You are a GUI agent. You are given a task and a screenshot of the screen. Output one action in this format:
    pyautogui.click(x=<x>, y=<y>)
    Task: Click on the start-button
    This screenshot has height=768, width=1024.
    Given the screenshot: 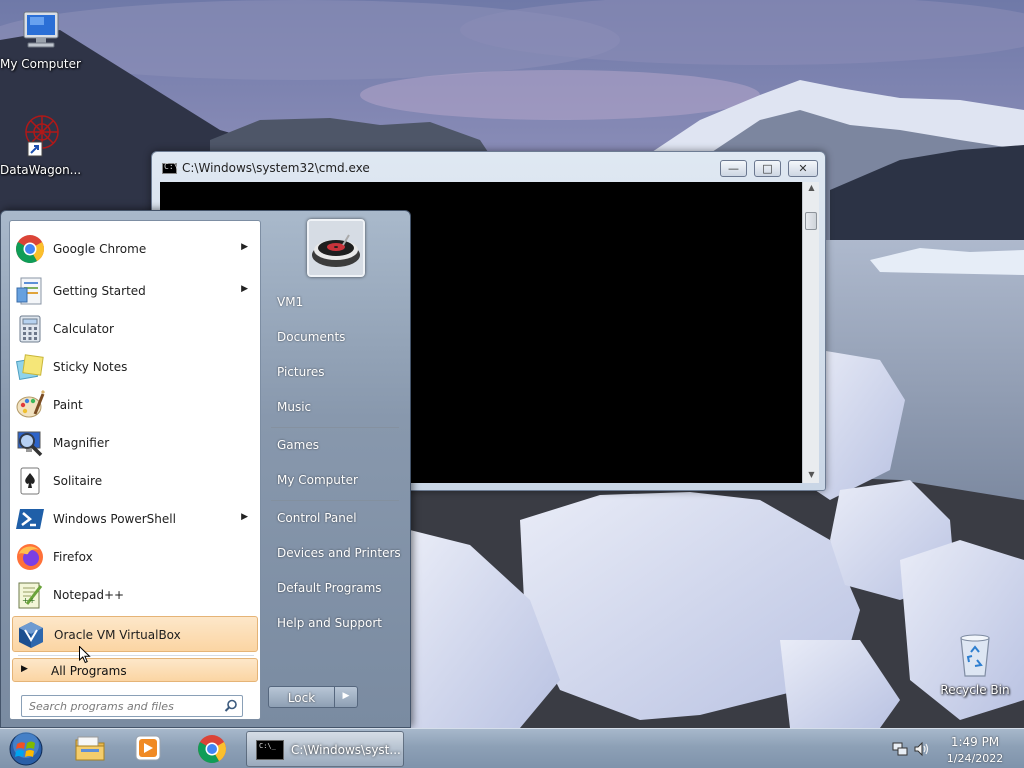 What is the action you would take?
    pyautogui.click(x=26, y=749)
    